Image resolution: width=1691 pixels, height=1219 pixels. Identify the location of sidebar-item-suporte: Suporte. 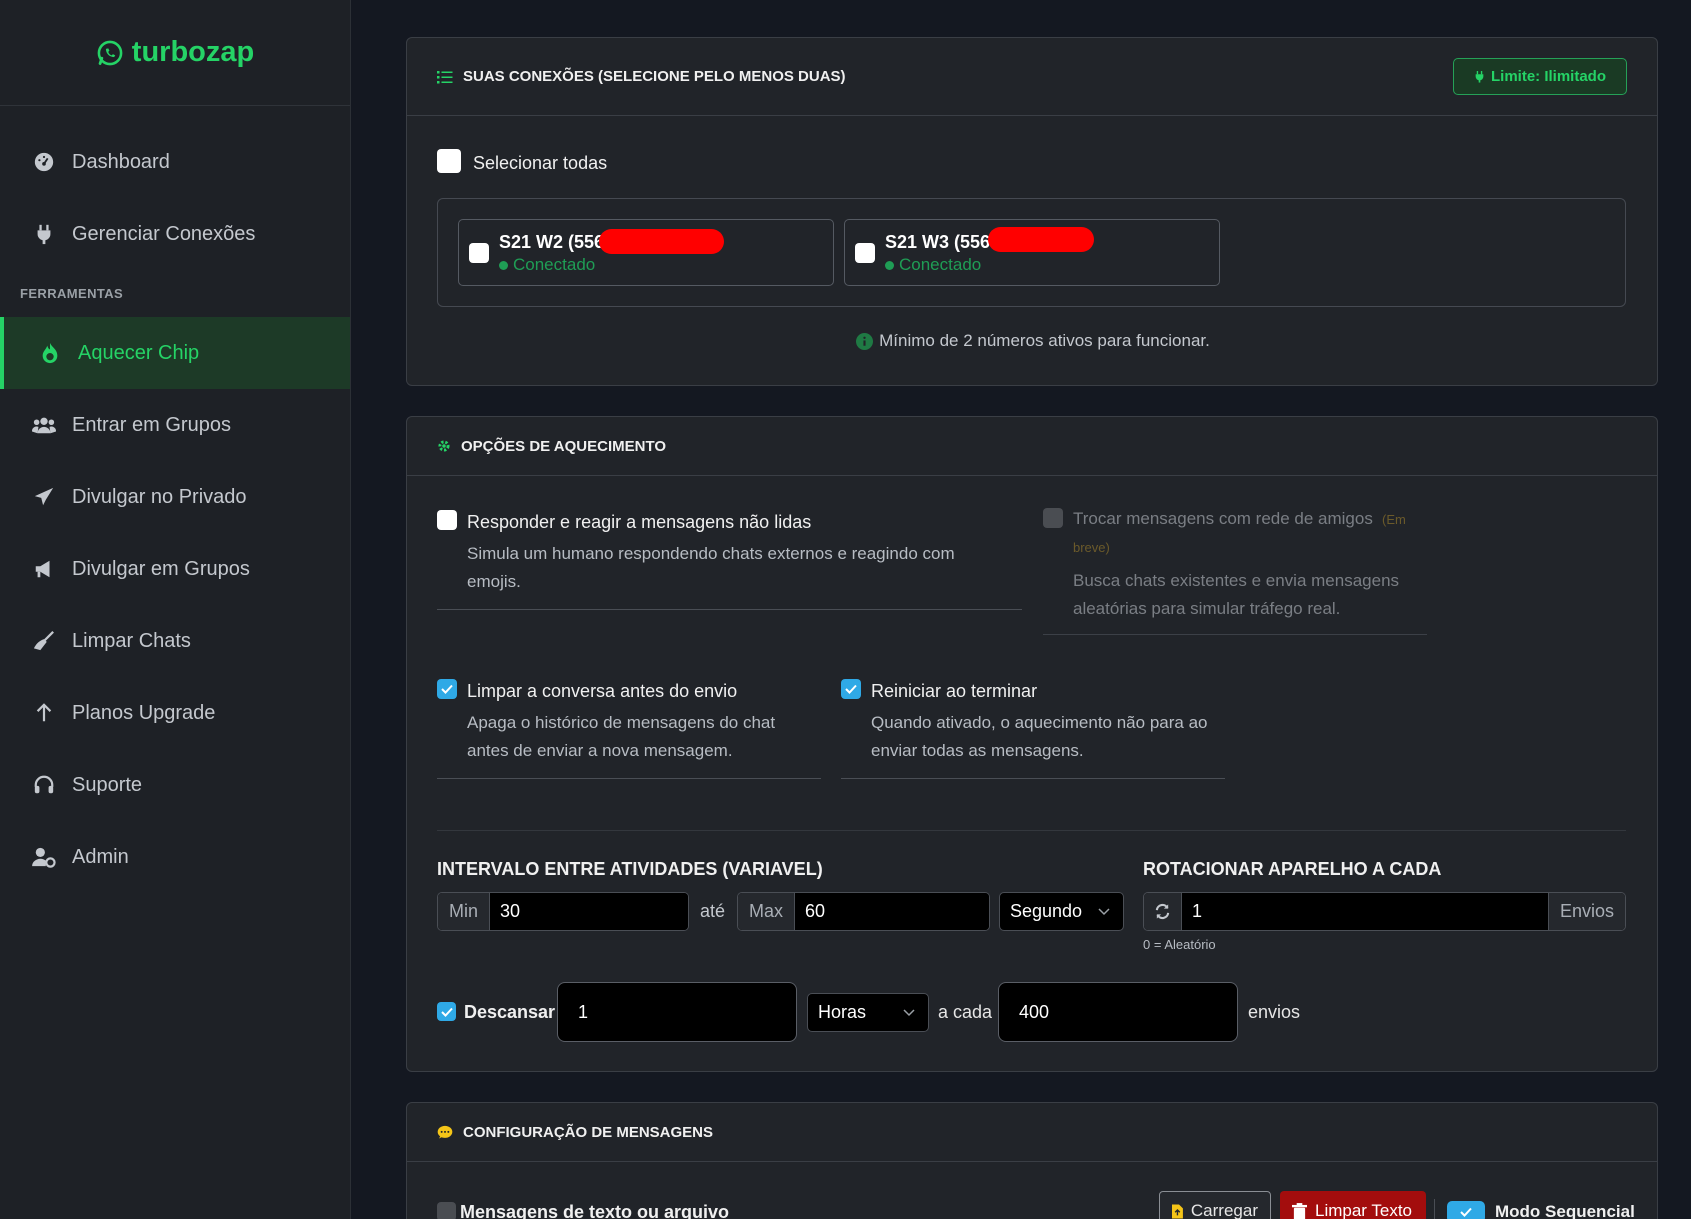
(175, 785).